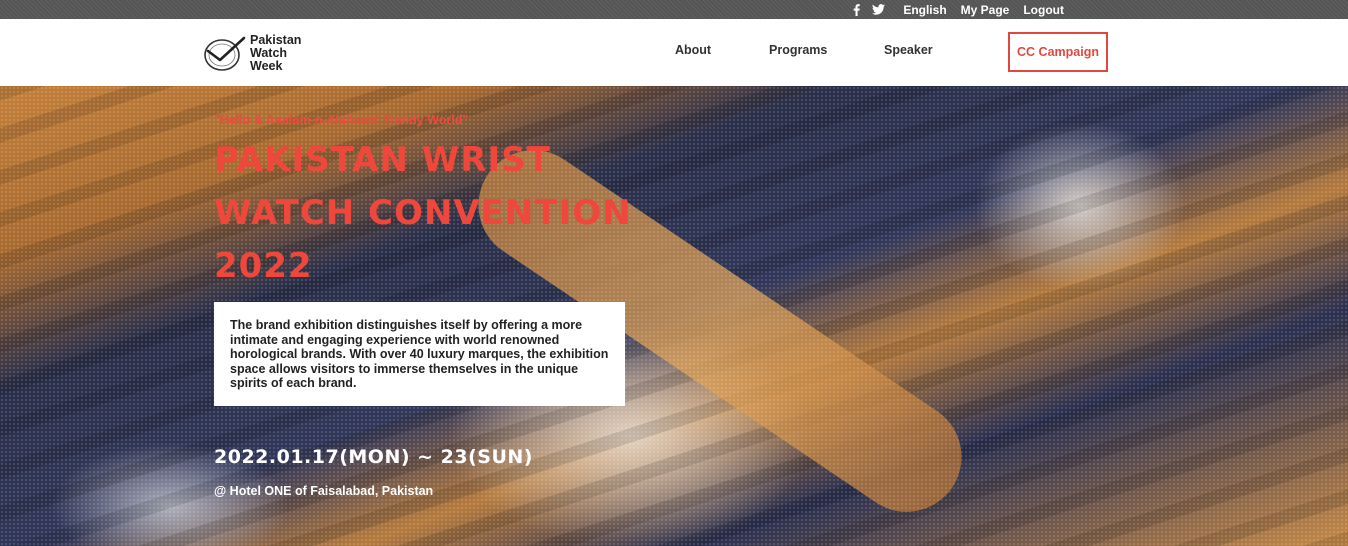  Describe the element at coordinates (1043, 10) in the screenshot. I see `logout-link: Logout` at that location.